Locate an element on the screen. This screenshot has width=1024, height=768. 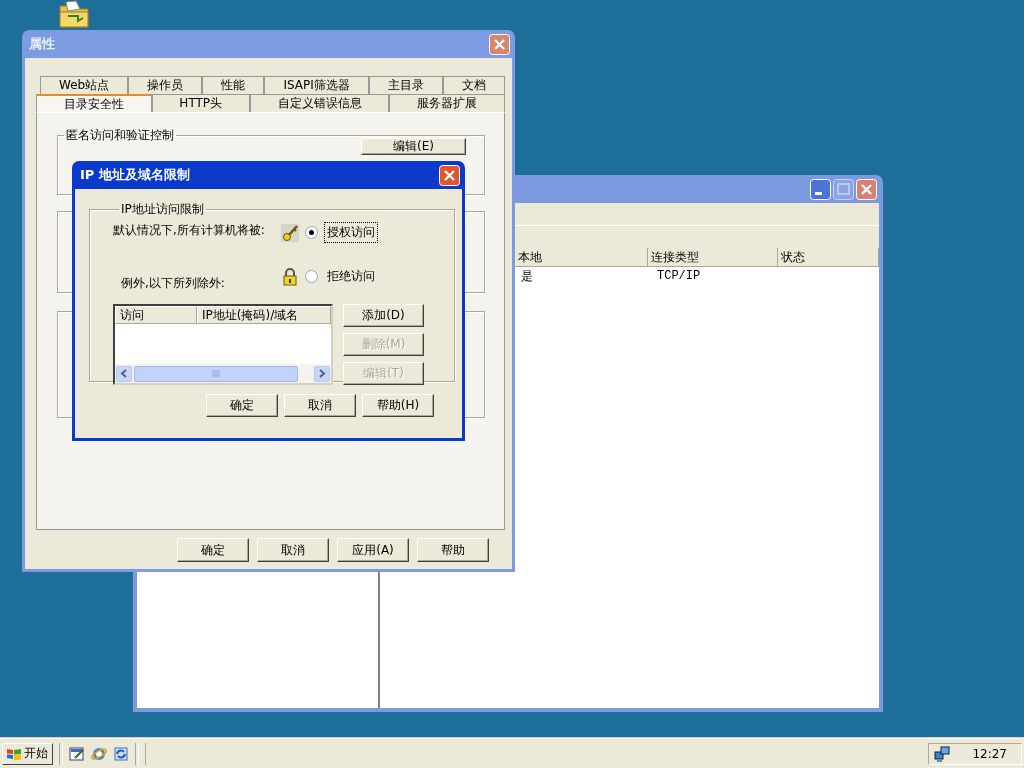
table-cell-text: TCP/IP is located at coordinates (679, 276).